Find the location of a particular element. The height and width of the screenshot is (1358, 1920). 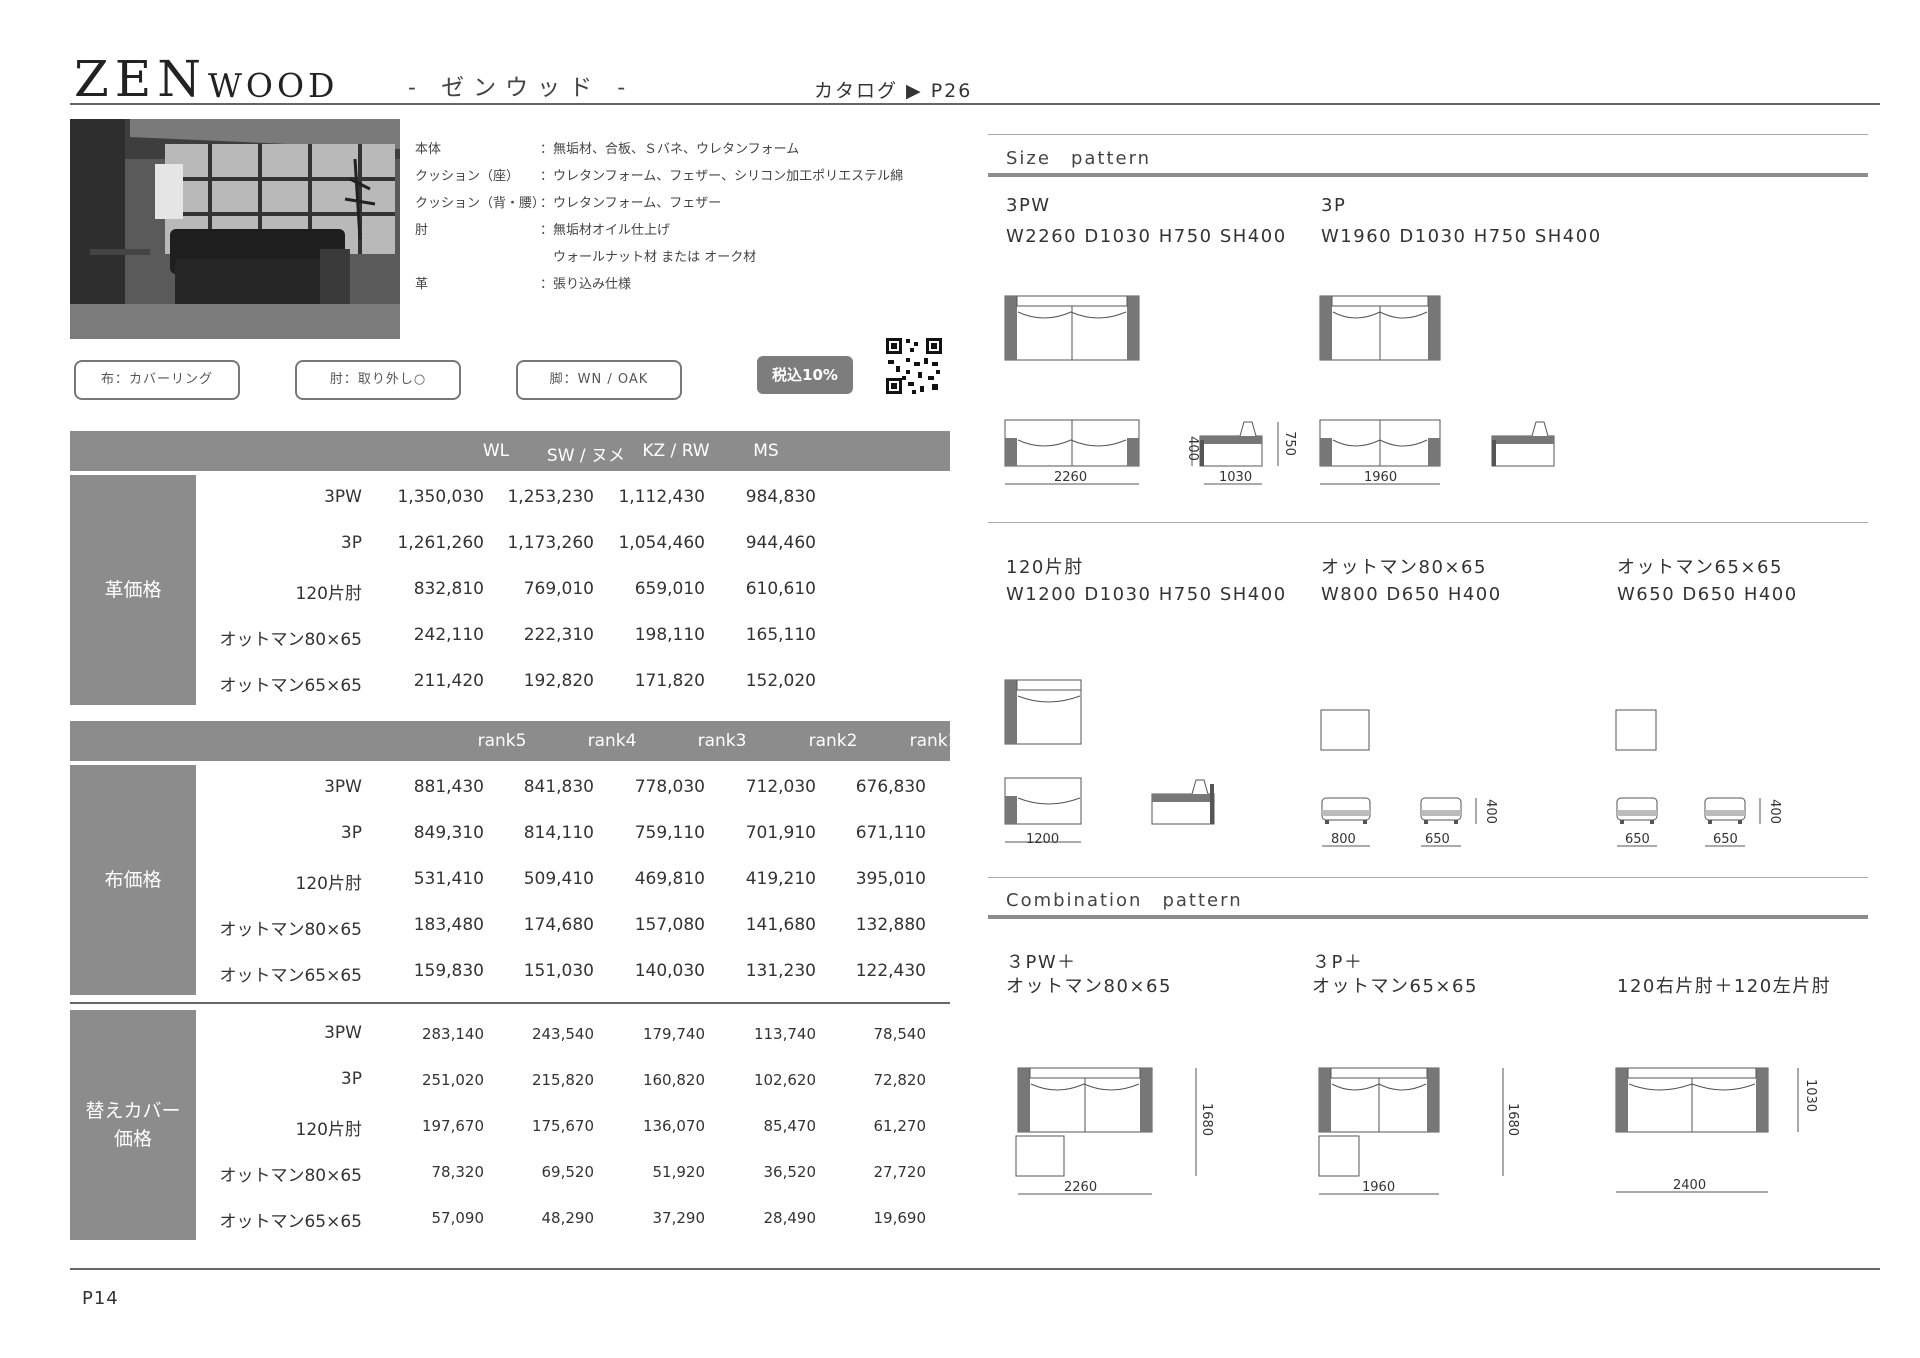

combo-3p-ottoman-diagram is located at coordinates (1411, 1131).